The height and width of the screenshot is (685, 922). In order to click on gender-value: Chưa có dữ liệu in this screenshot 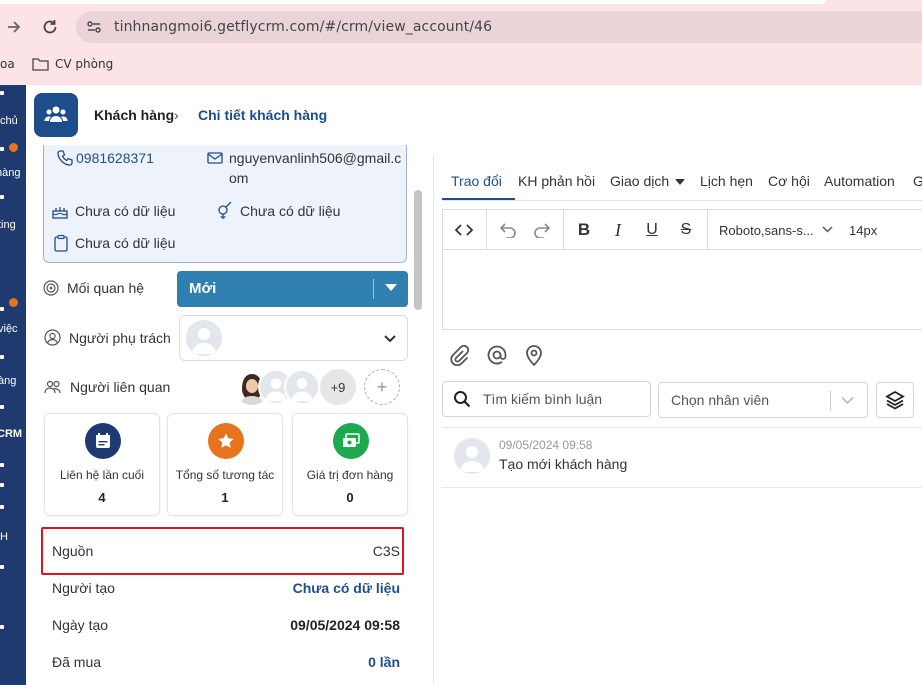, I will do `click(290, 211)`.